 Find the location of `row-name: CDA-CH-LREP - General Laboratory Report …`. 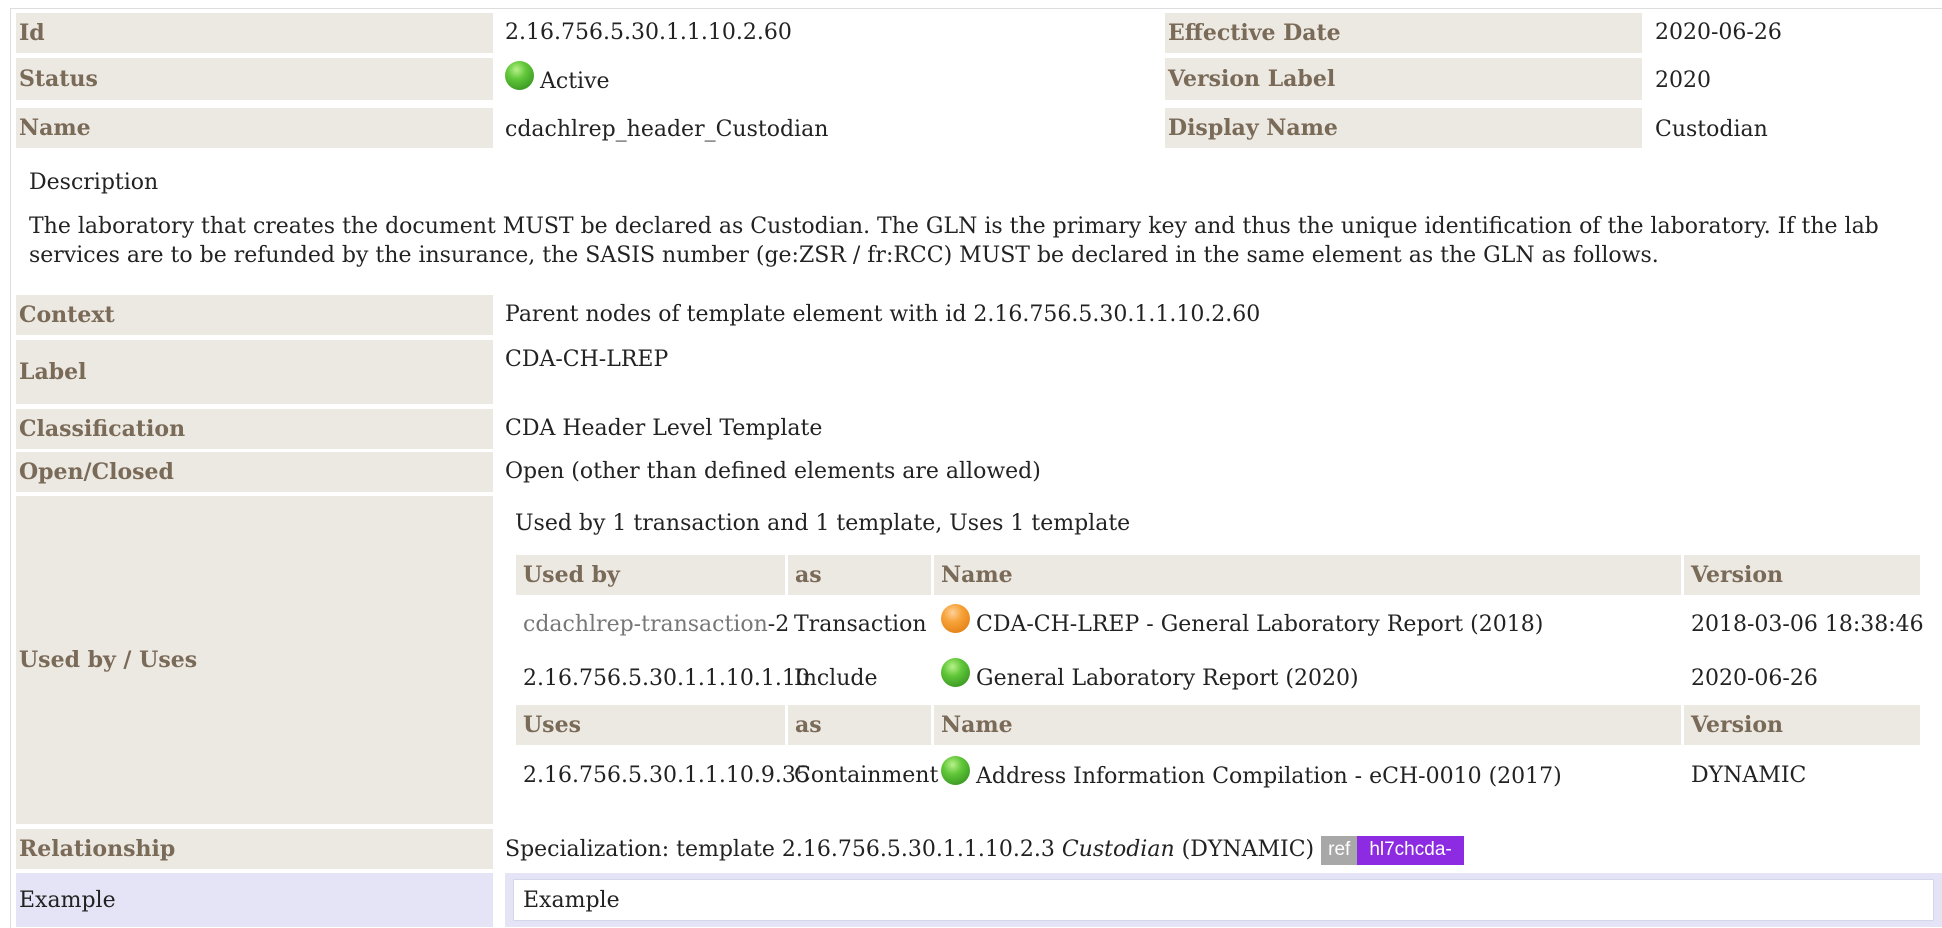

row-name: CDA-CH-LREP - General Laboratory Report … is located at coordinates (1242, 620).